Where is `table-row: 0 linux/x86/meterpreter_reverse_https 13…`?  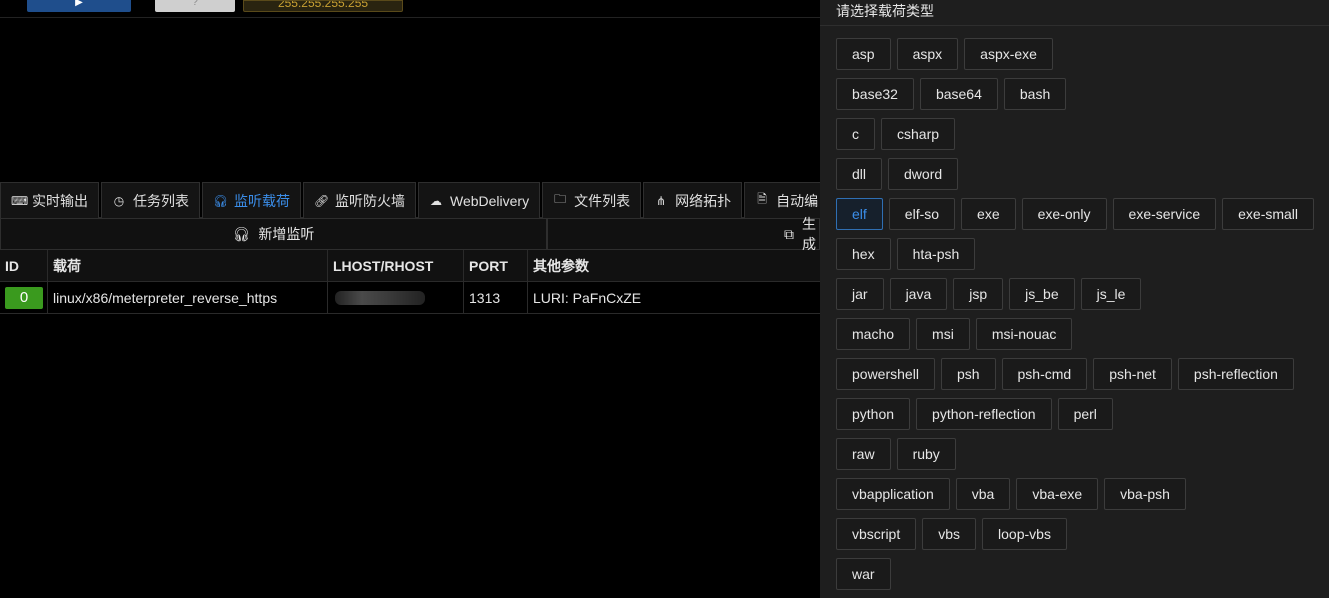
table-row: 0 linux/x86/meterpreter_reverse_https 13… is located at coordinates (410, 298).